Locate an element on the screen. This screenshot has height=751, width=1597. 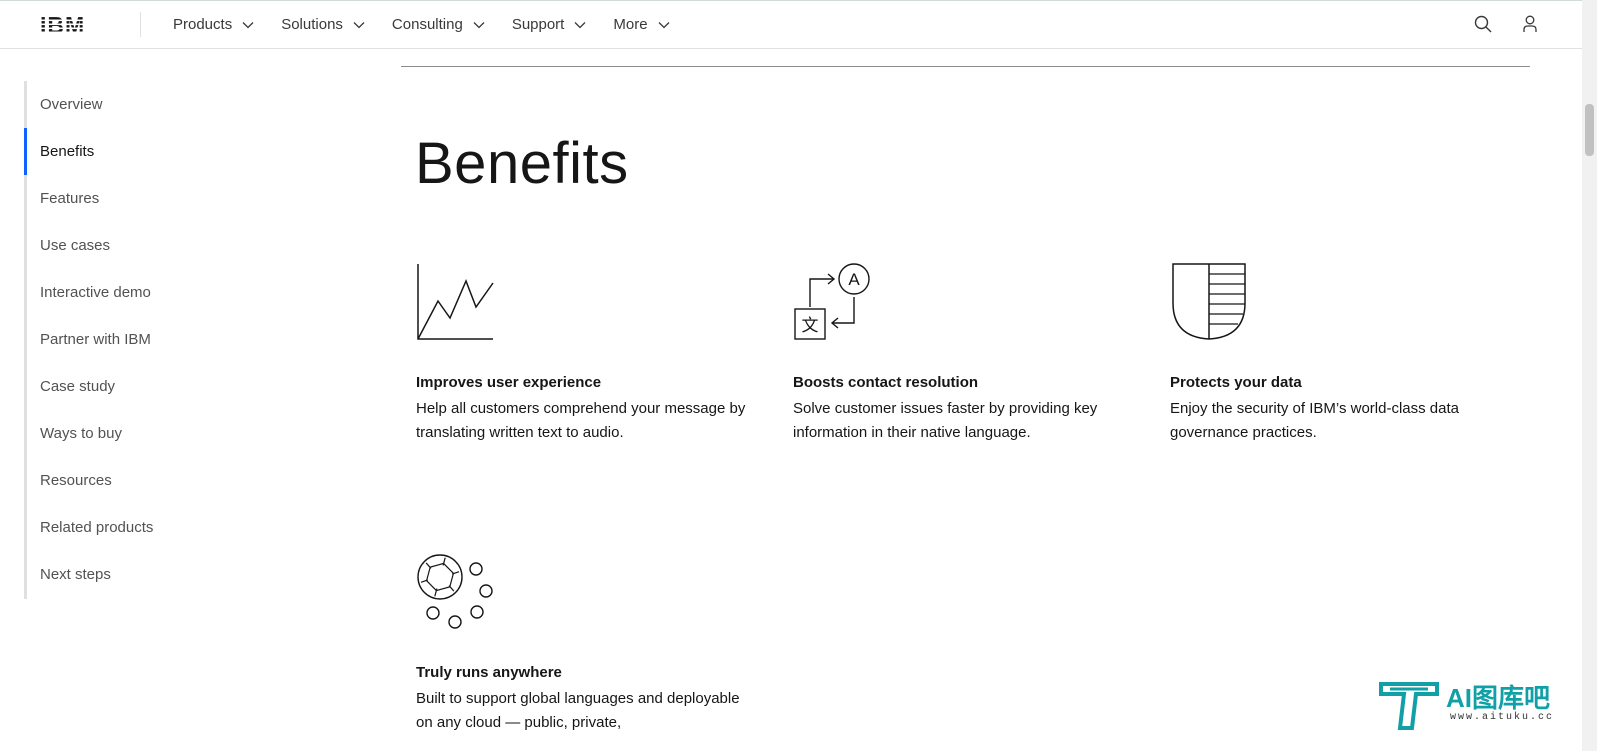
sidenav-interactive-demo: Interactive demo is located at coordinates (137, 292).